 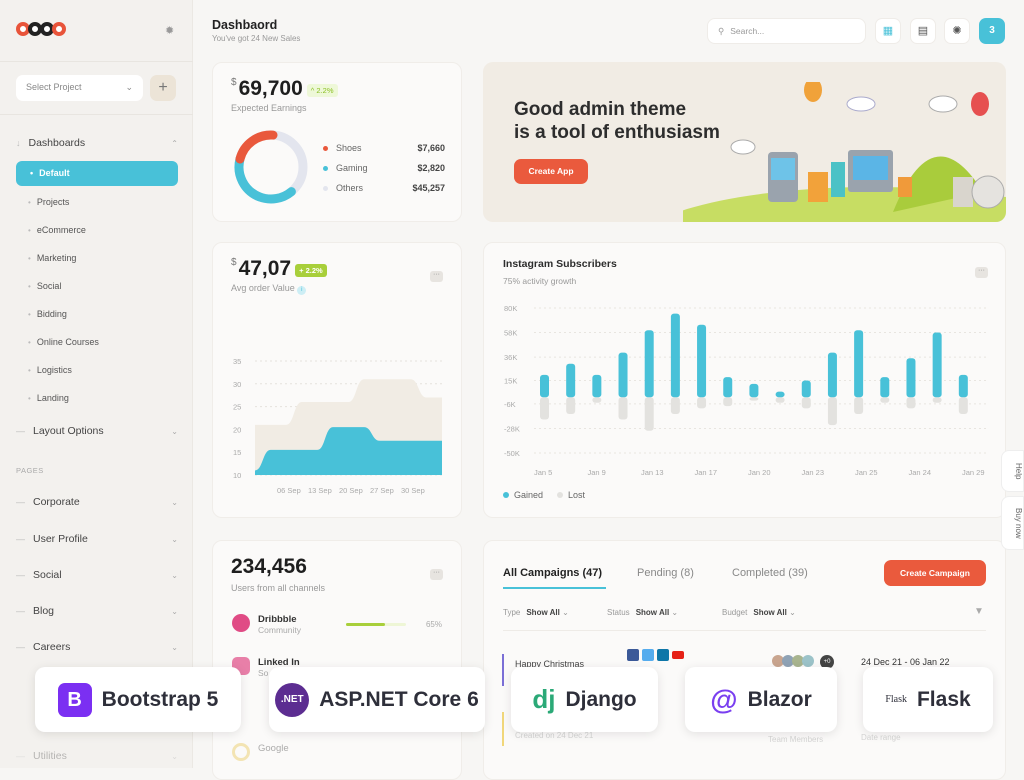 What do you see at coordinates (237, 384) in the screenshot?
I see `y-tick-label: 30` at bounding box center [237, 384].